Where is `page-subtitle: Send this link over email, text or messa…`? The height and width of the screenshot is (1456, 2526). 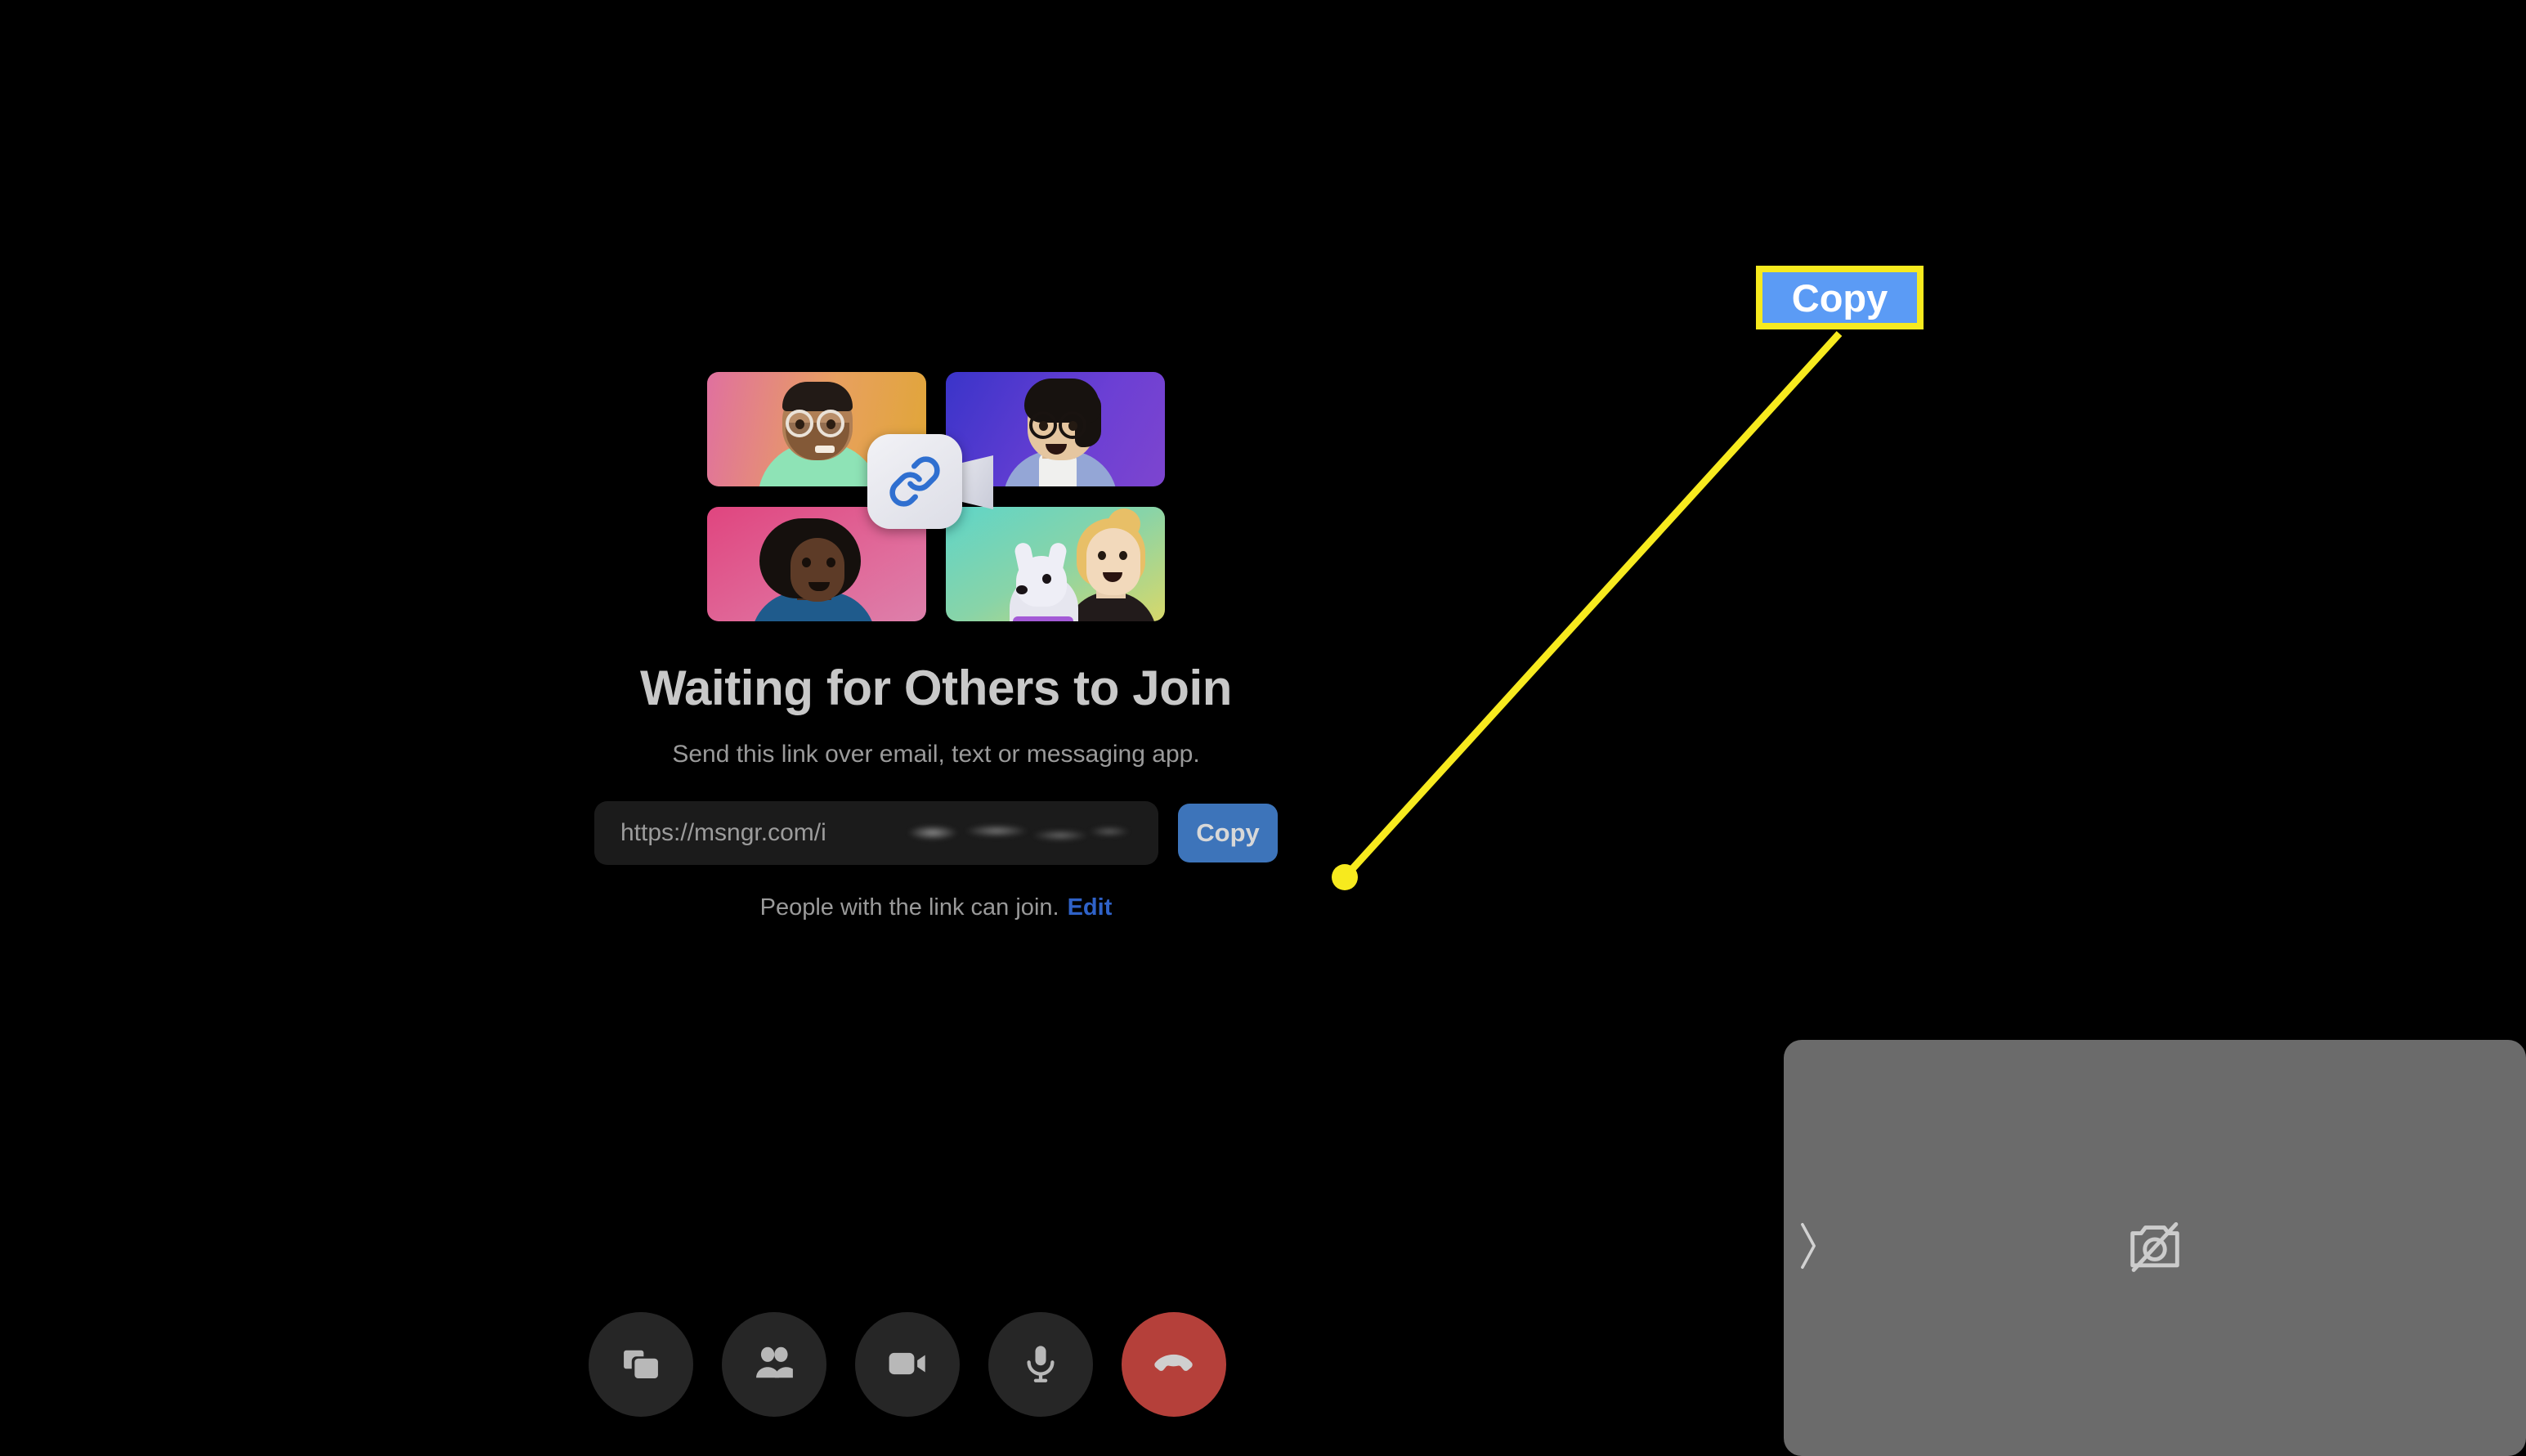 page-subtitle: Send this link over email, text or messa… is located at coordinates (936, 755).